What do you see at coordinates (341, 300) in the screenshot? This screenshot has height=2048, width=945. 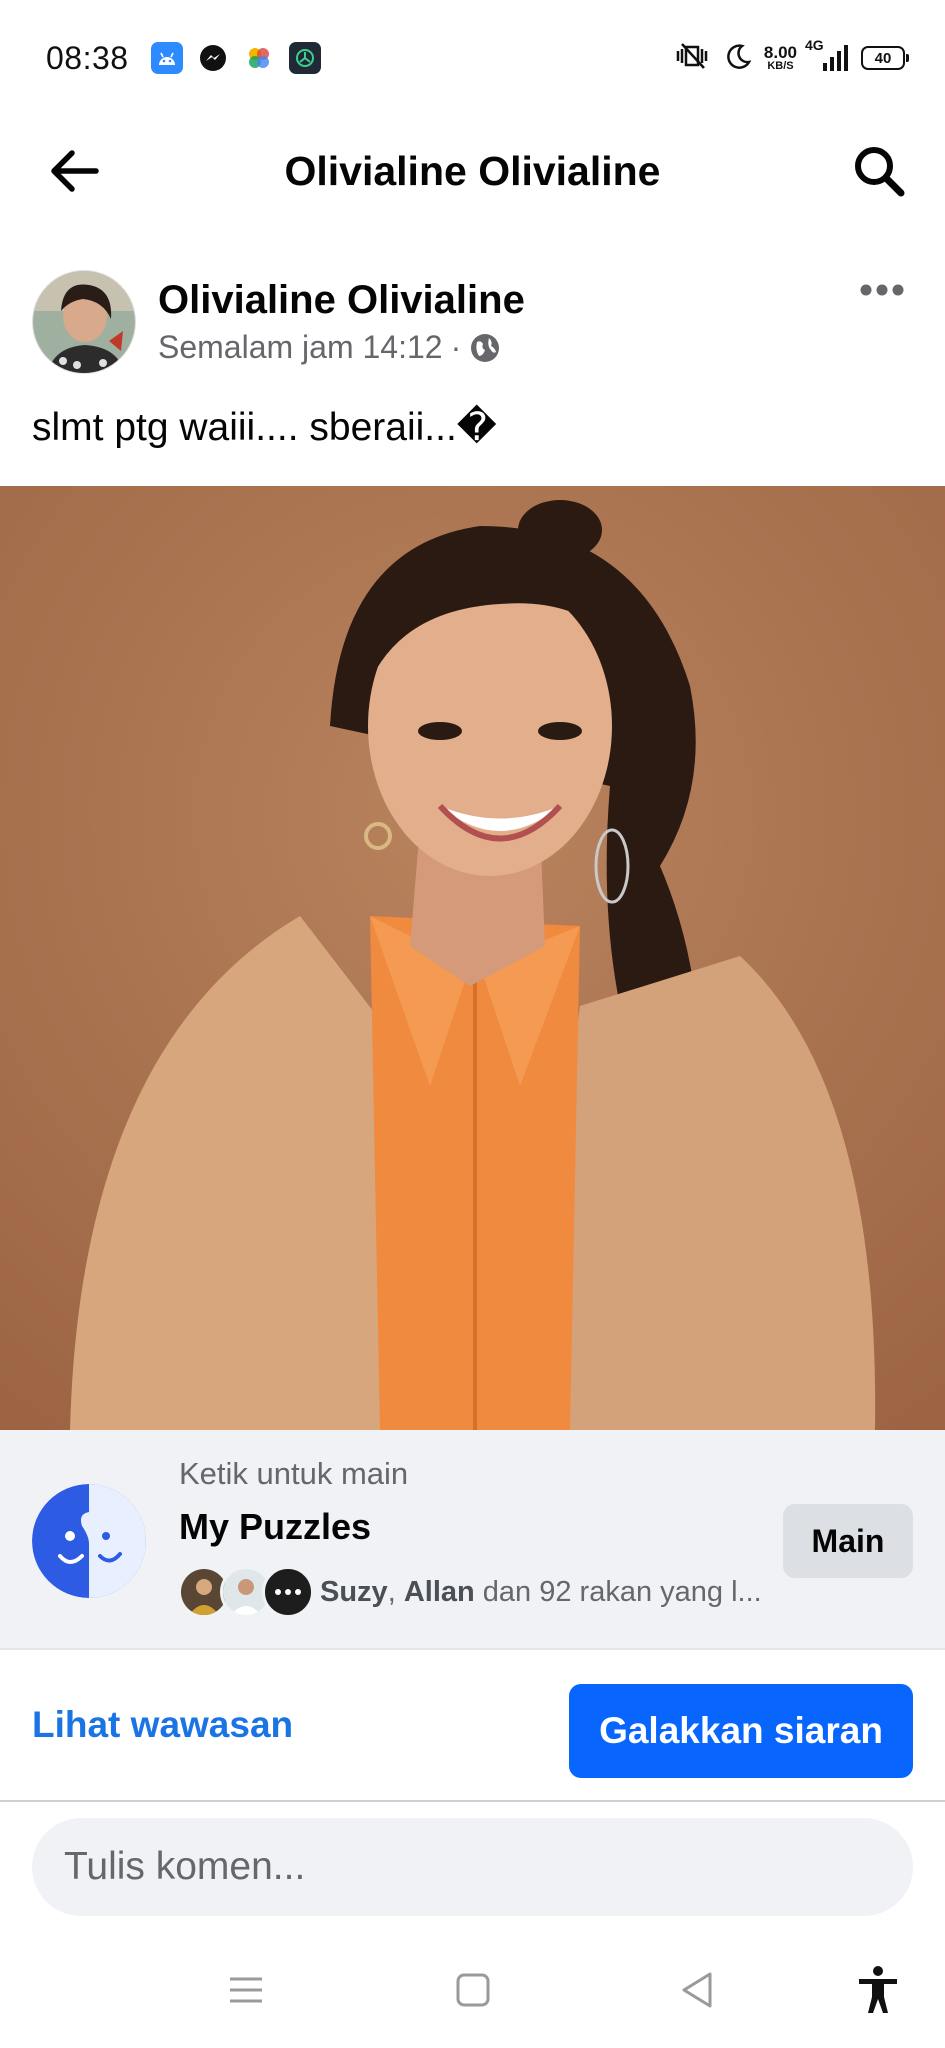 I see `author-name: Olivialine Olivialine` at bounding box center [341, 300].